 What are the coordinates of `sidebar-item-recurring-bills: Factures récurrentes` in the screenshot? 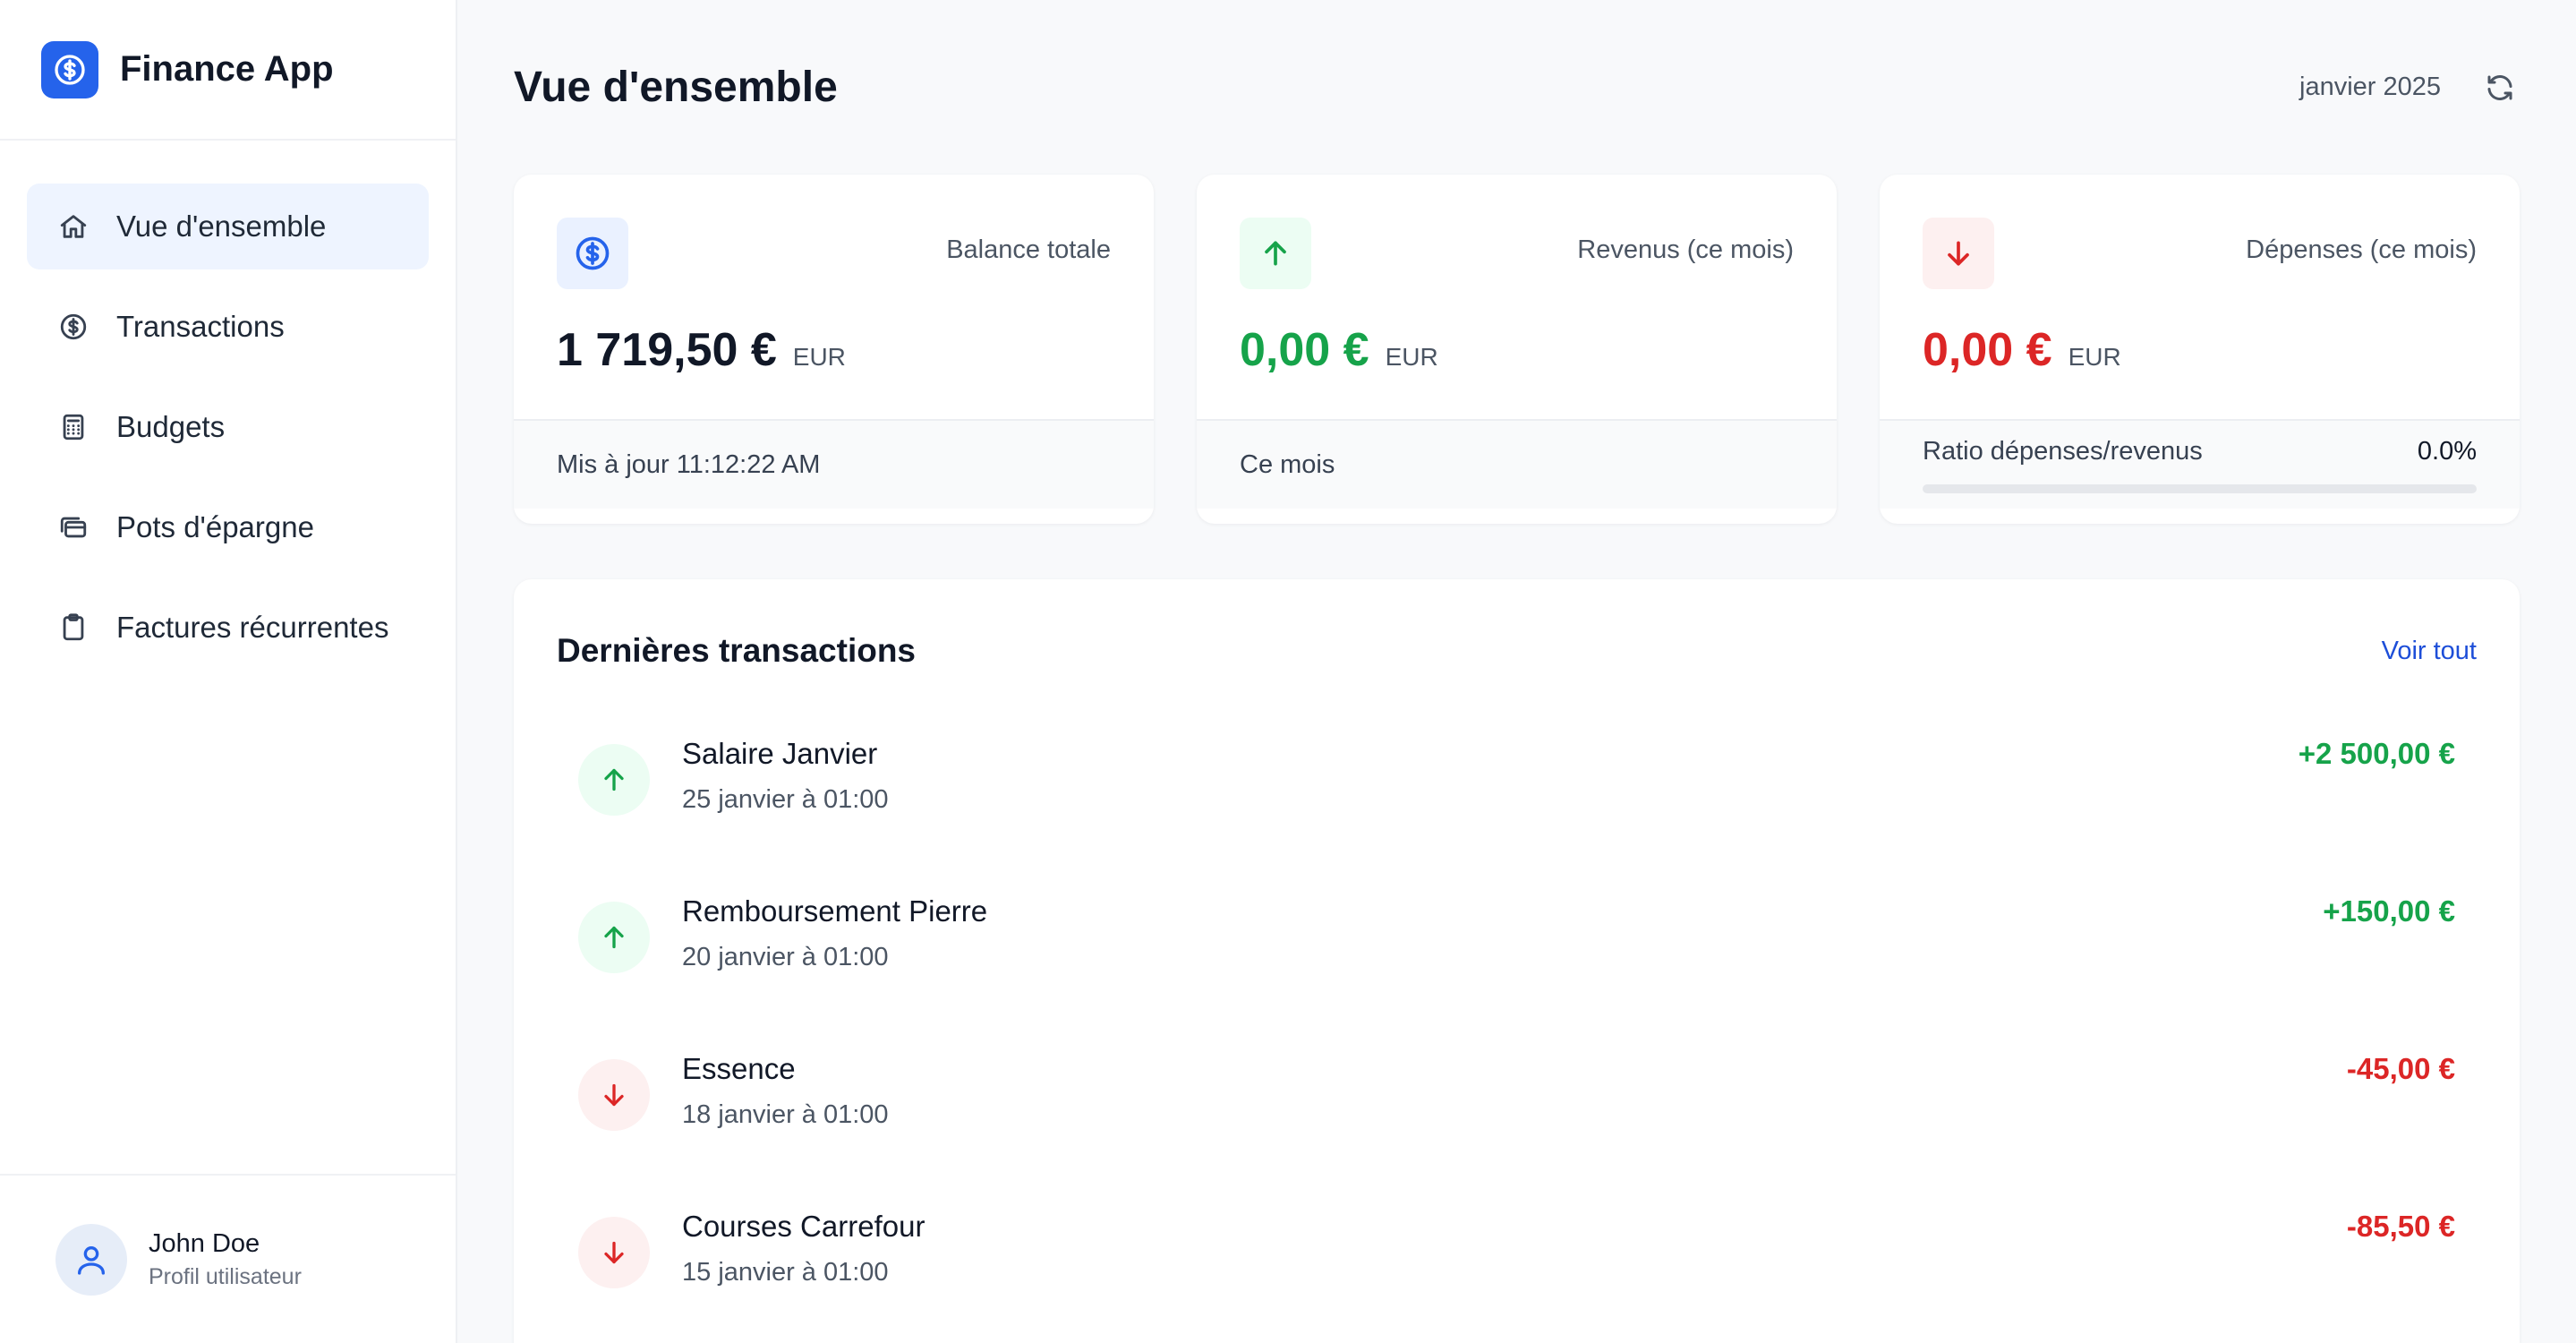 It's located at (228, 628).